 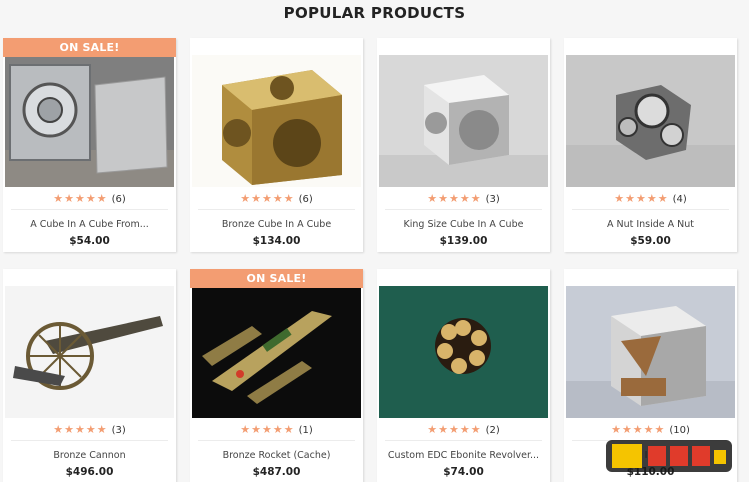 What do you see at coordinates (463, 241) in the screenshot?
I see `product-price: $139.00` at bounding box center [463, 241].